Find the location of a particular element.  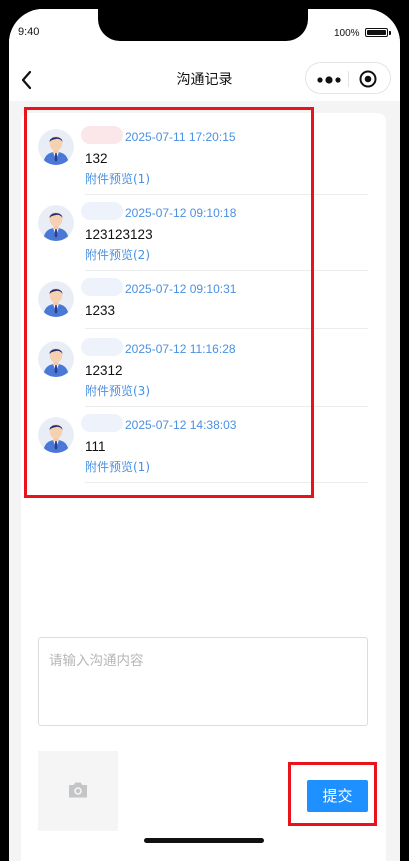

notch is located at coordinates (203, 25).